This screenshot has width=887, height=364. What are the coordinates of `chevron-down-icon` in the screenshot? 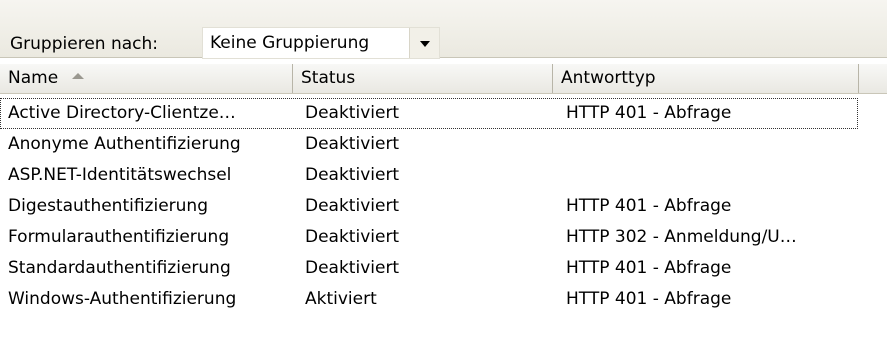 It's located at (425, 44).